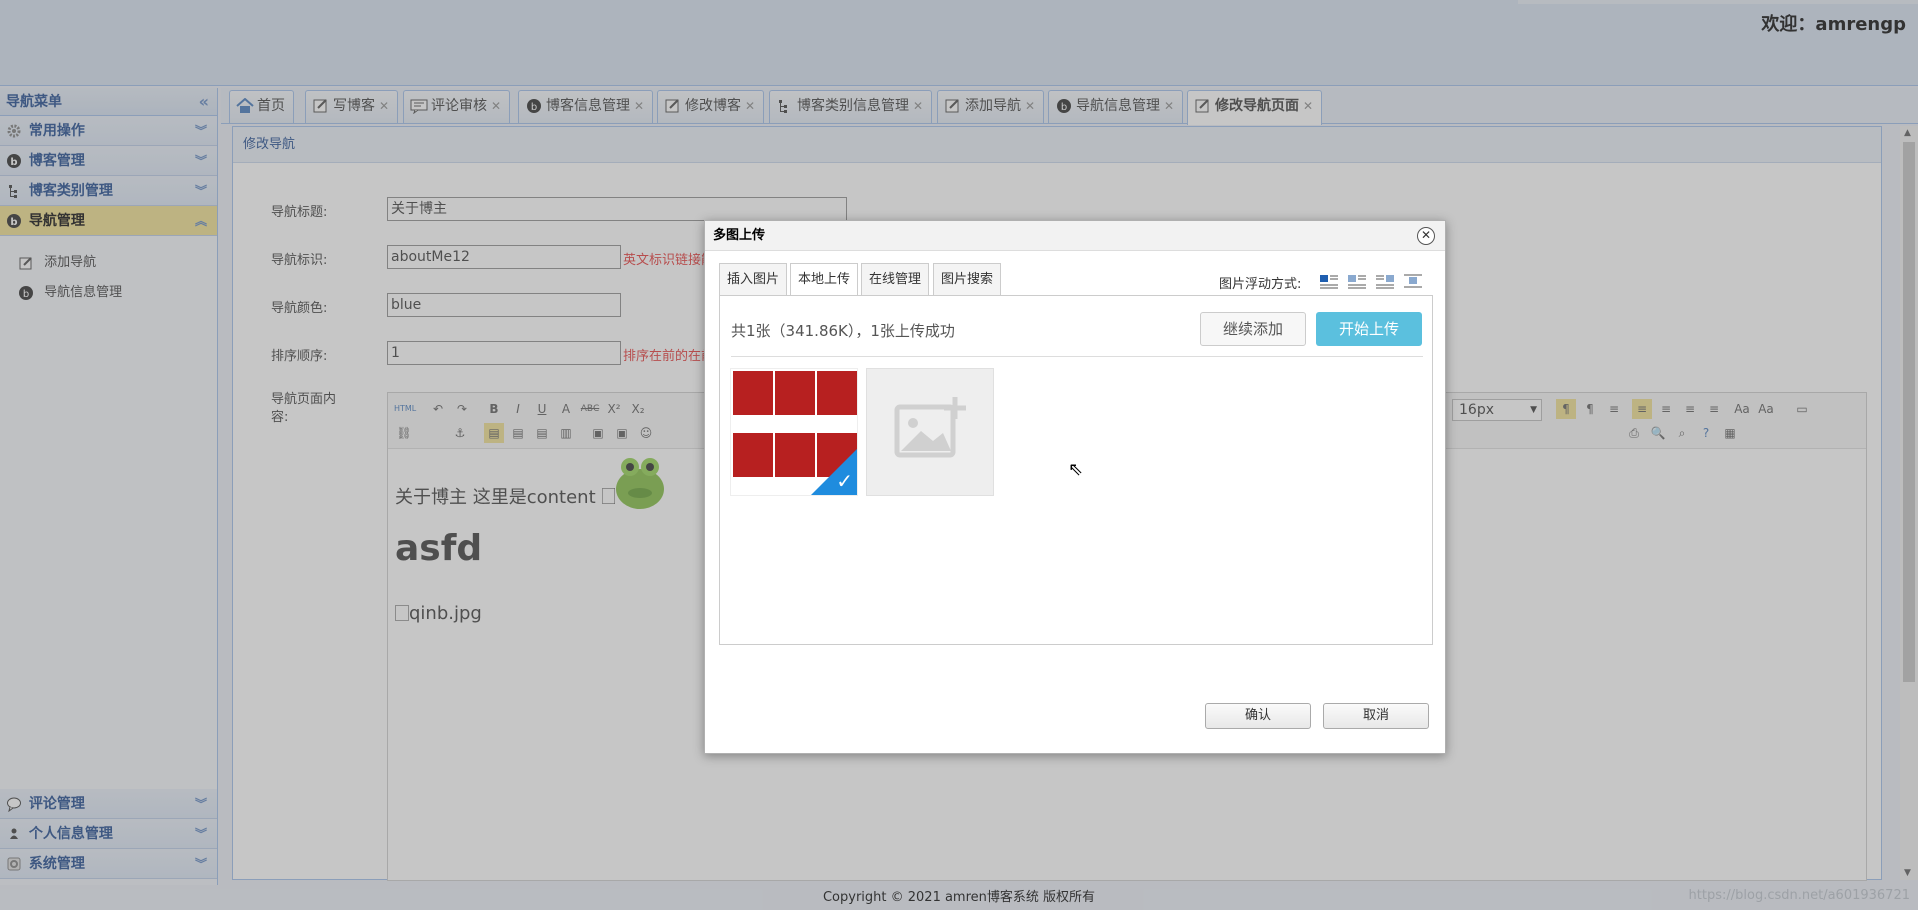  Describe the element at coordinates (843, 331) in the screenshot. I see `upload-status: 共1张（341.86K），1张上传成功` at that location.